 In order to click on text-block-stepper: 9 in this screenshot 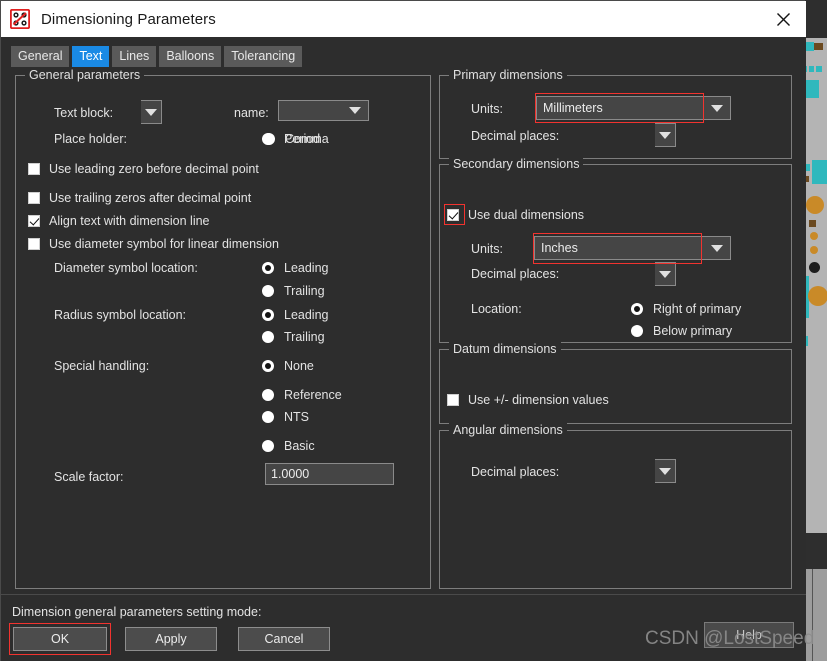, I will do `click(151, 112)`.